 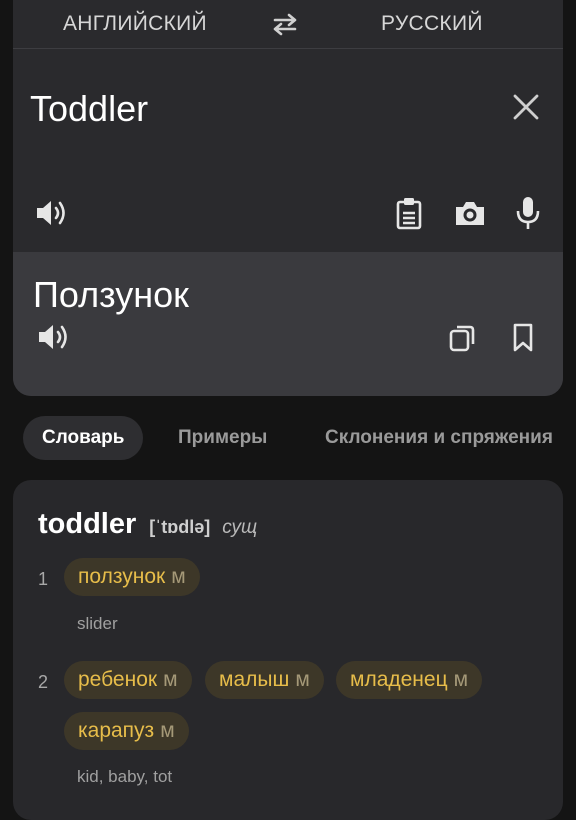 I want to click on tabs-bar: Словарь Примеры Склонения и спряжения, so click(x=288, y=439).